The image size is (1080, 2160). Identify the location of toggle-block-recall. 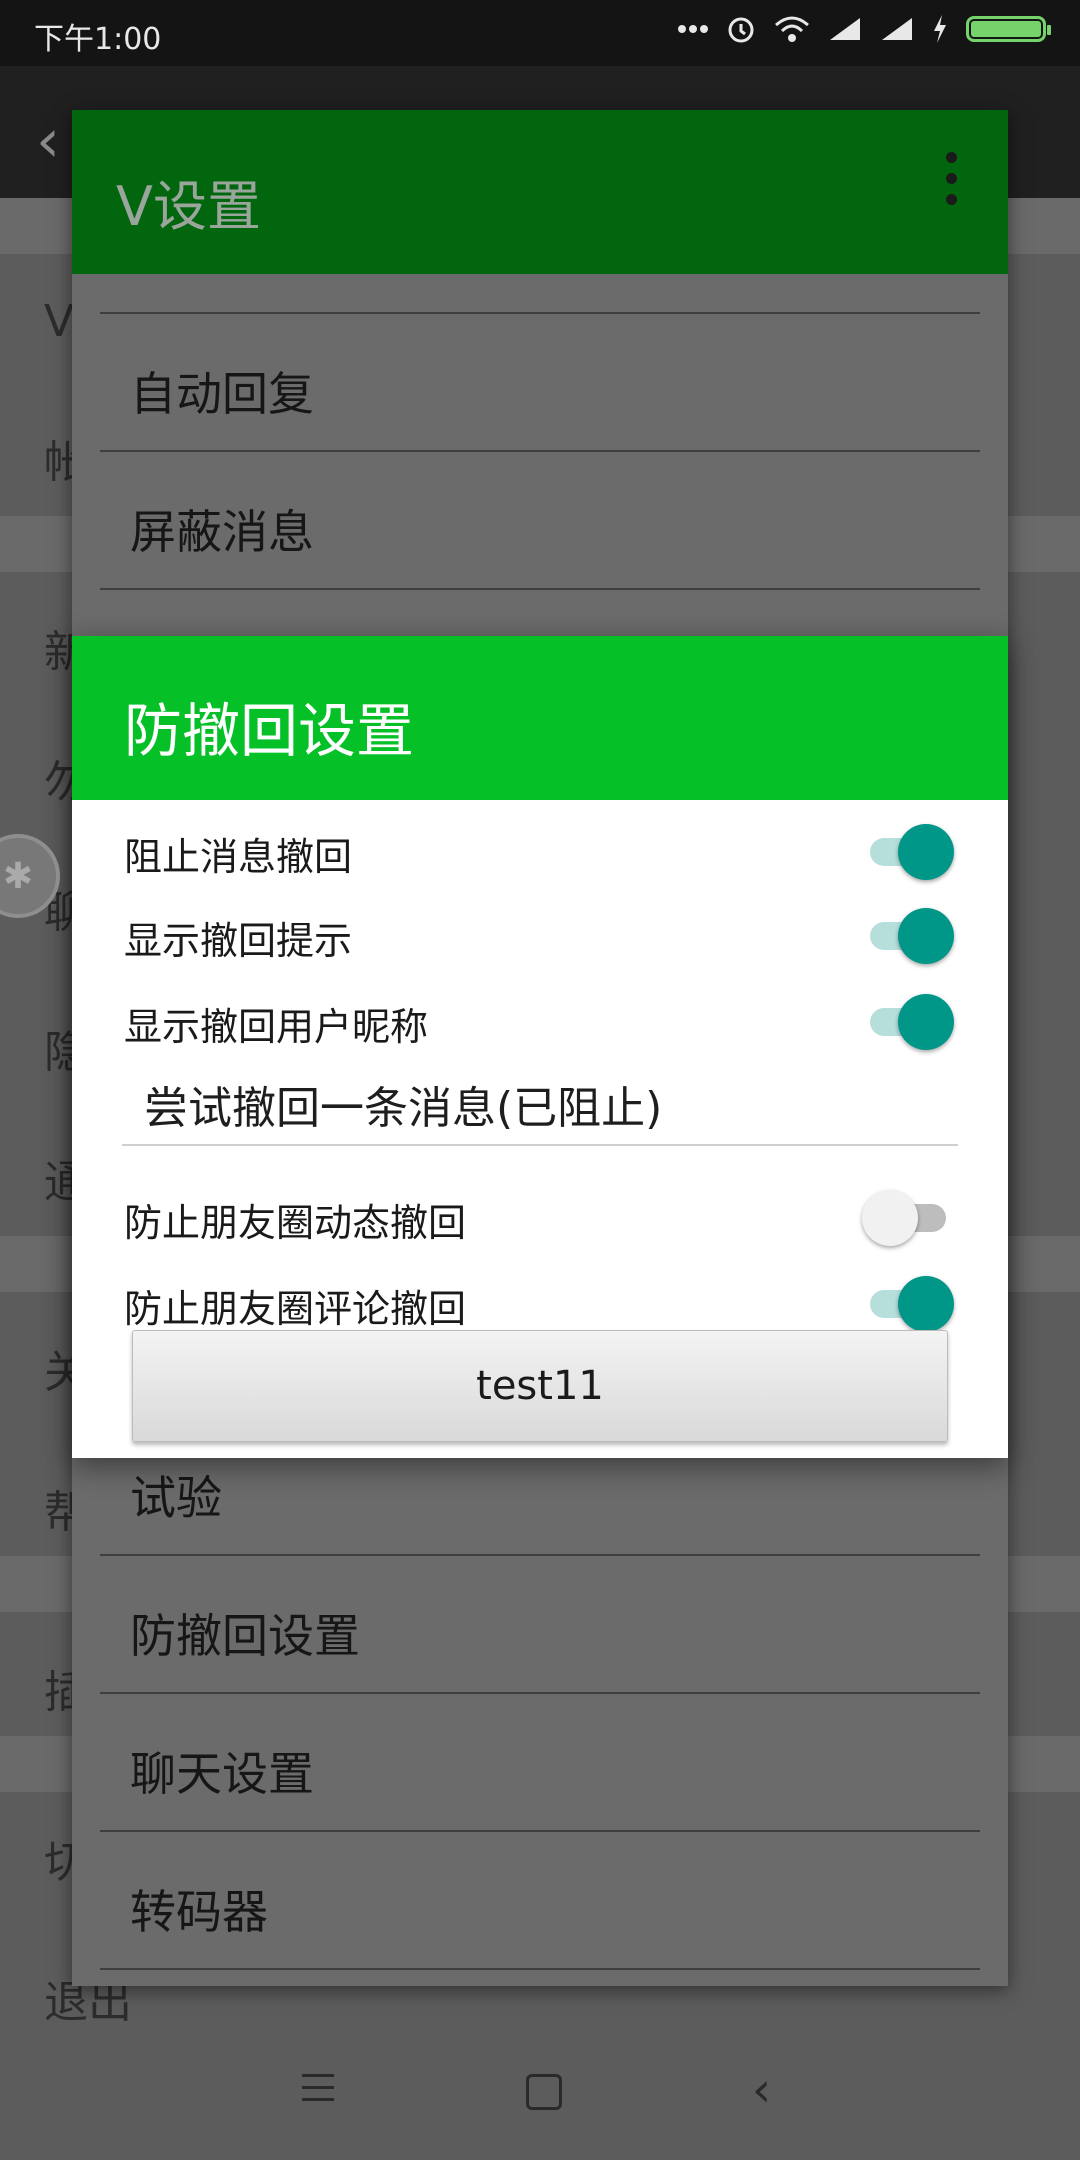
(910, 851).